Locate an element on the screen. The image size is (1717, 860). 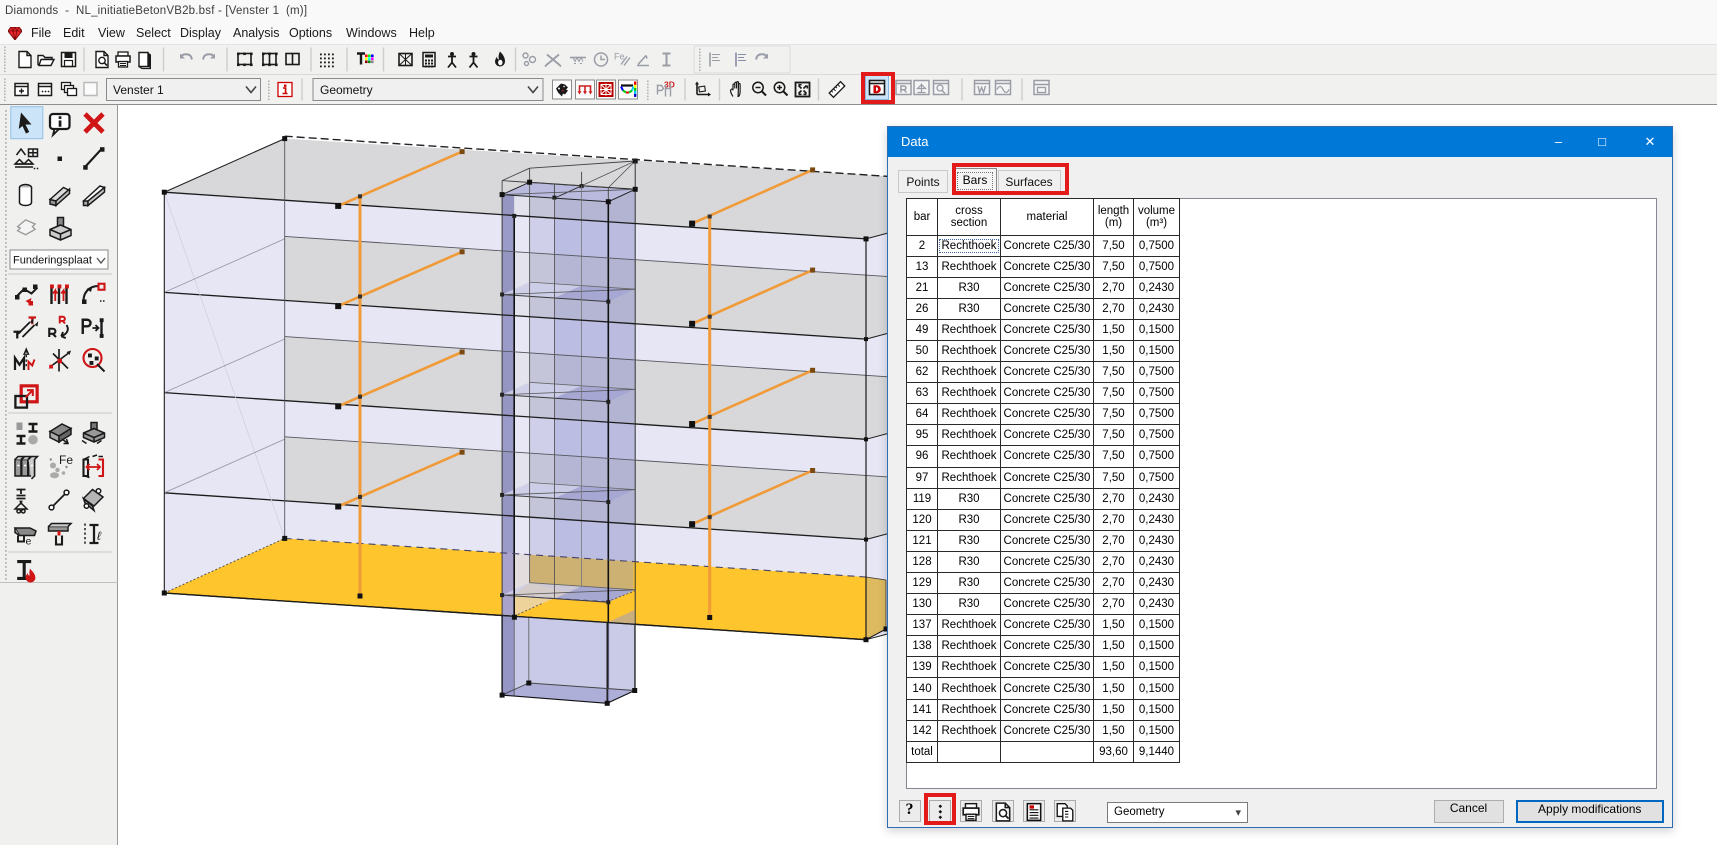
svg-text: Geometry is located at coordinates (346, 90).